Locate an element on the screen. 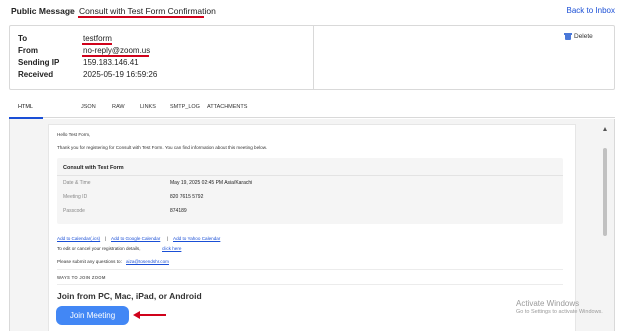 This screenshot has height=331, width=624. join-meeting-button: Join Meeting is located at coordinates (92, 315).